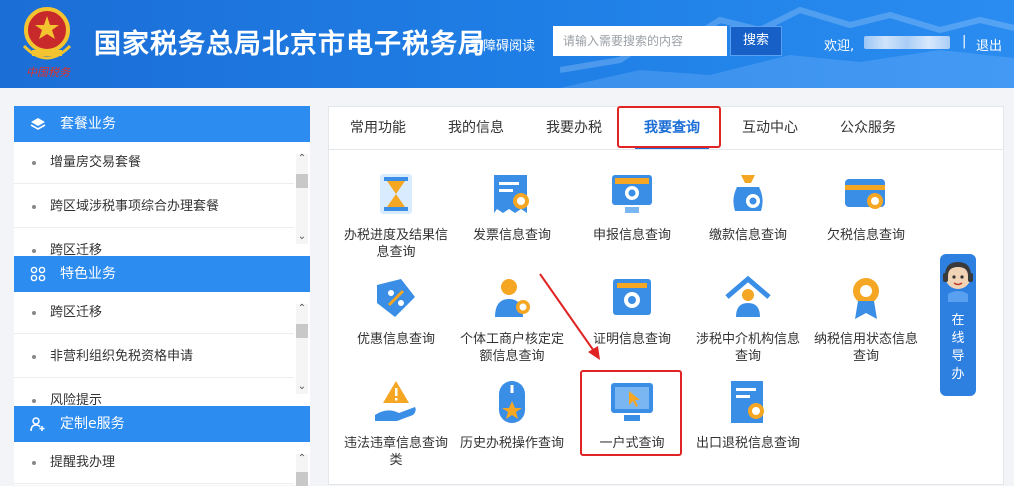 The image size is (1014, 486). I want to click on discount-tag-icon, so click(396, 298).